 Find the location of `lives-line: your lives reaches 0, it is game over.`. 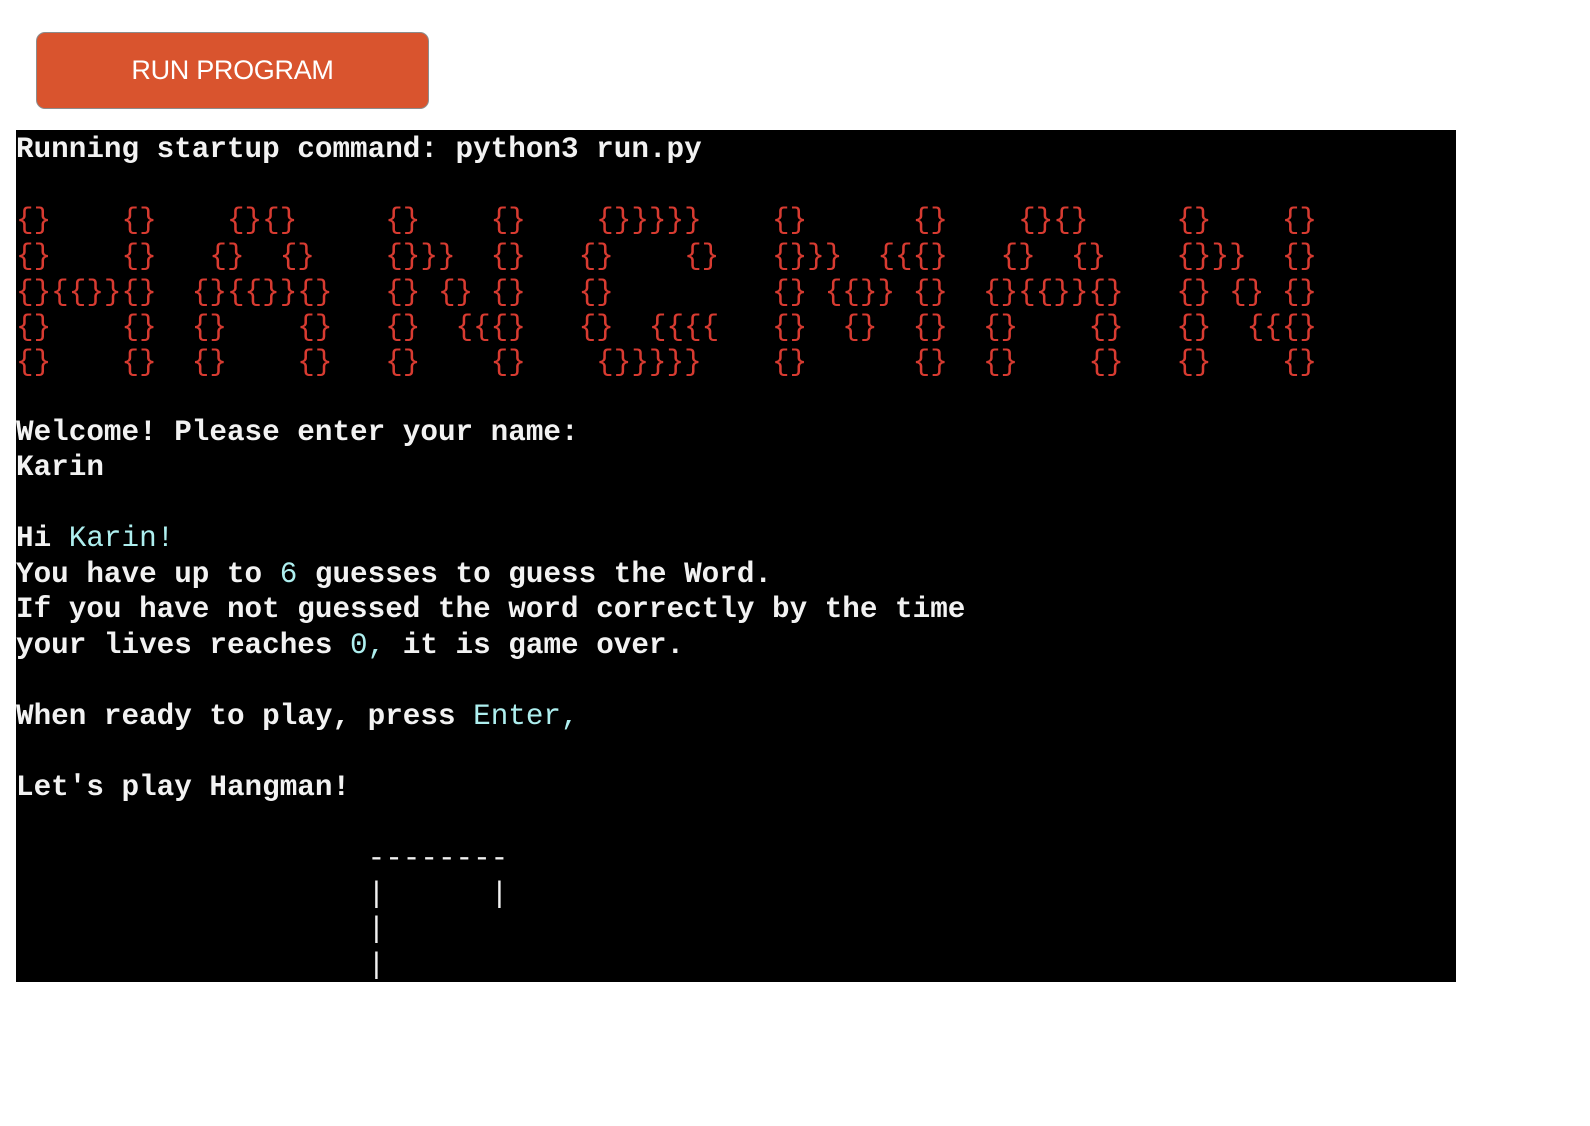

lives-line: your lives reaches 0, it is game over. is located at coordinates (350, 646).